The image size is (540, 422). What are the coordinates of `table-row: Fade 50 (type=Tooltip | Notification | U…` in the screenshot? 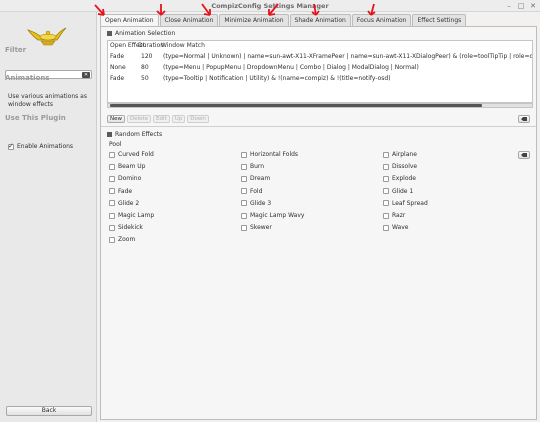 It's located at (320, 79).